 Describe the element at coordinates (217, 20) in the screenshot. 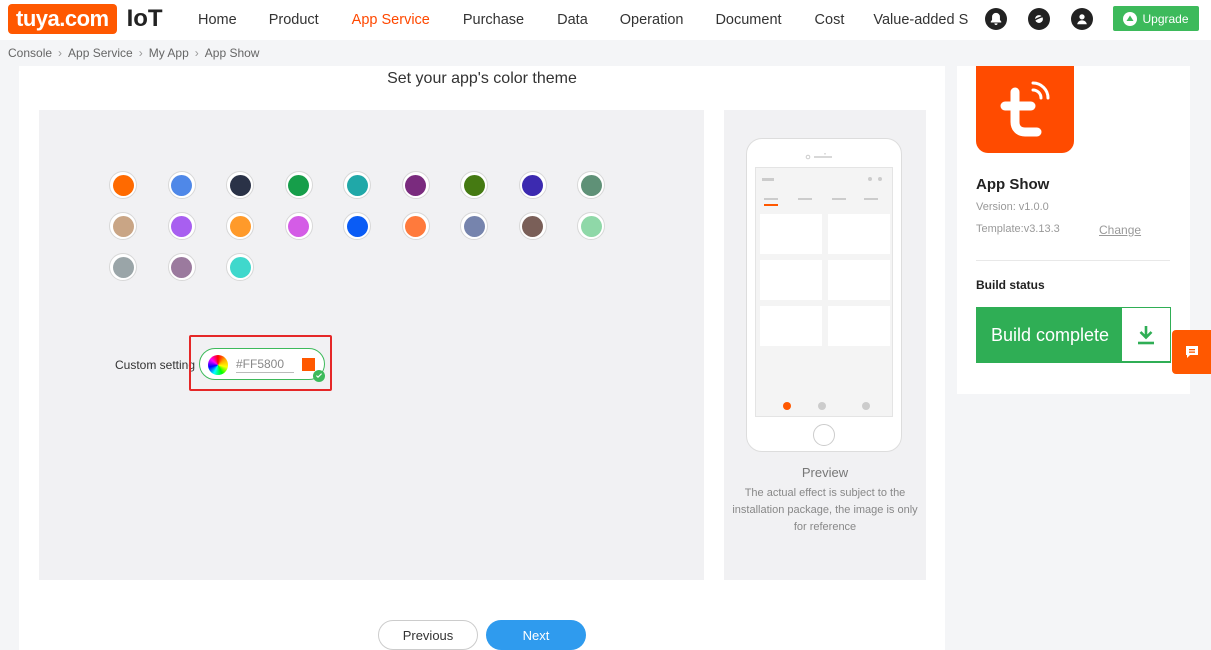

I see `nav-item-home: Home` at that location.